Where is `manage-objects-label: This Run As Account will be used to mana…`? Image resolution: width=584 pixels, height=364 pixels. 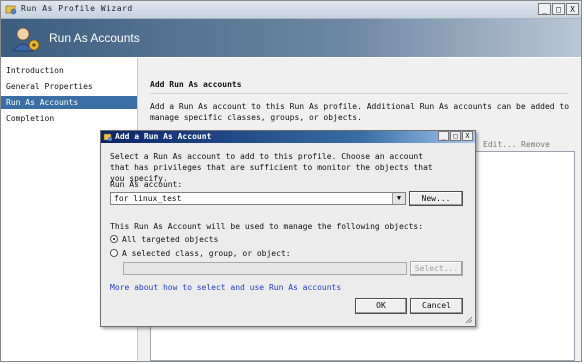
manage-objects-label: This Run As Account will be used to mana… is located at coordinates (267, 226).